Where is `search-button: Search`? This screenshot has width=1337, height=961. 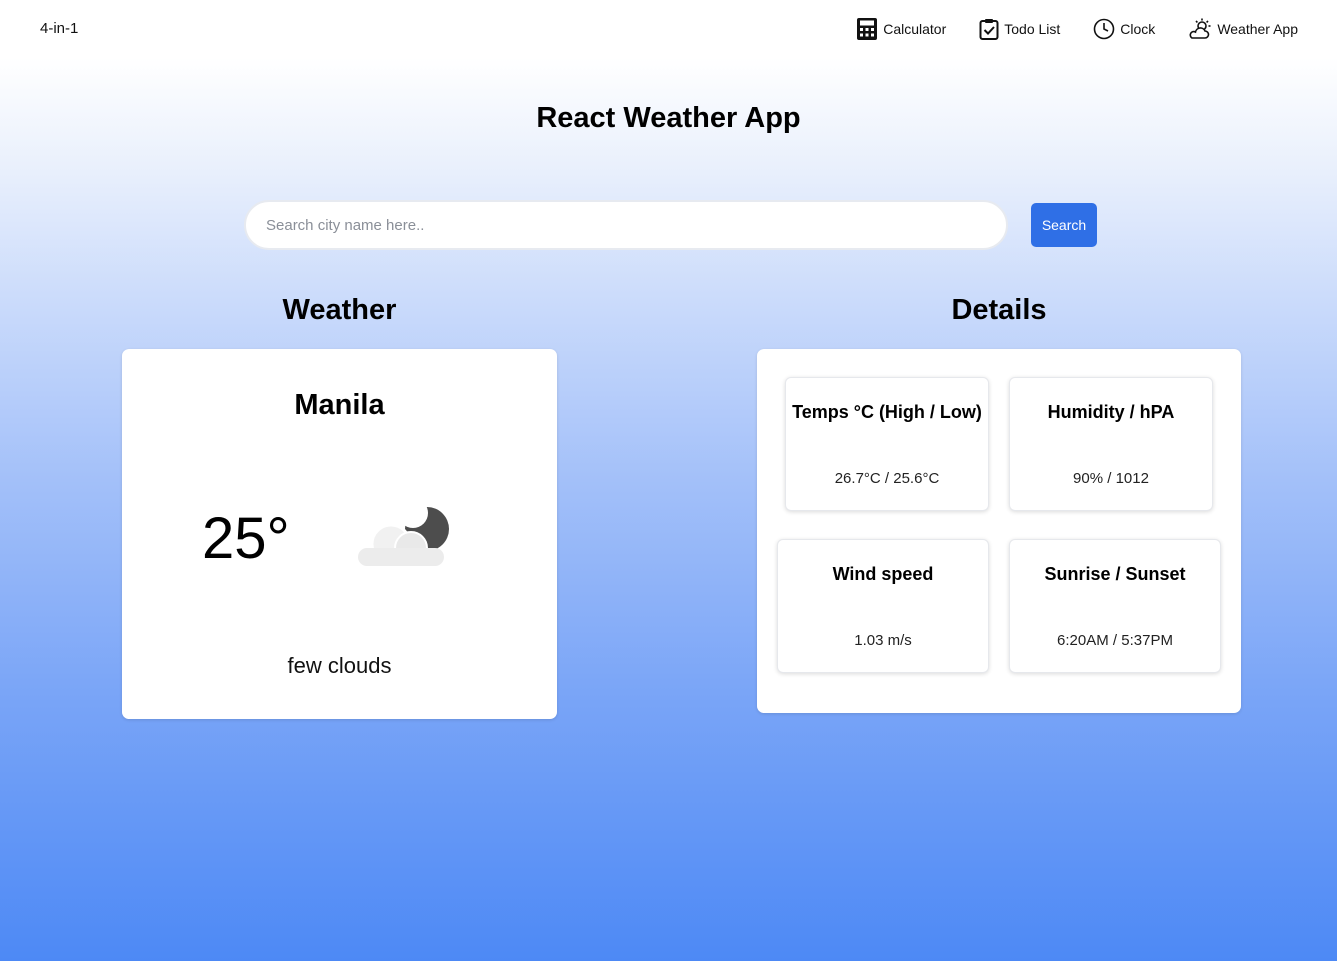 search-button: Search is located at coordinates (1064, 225).